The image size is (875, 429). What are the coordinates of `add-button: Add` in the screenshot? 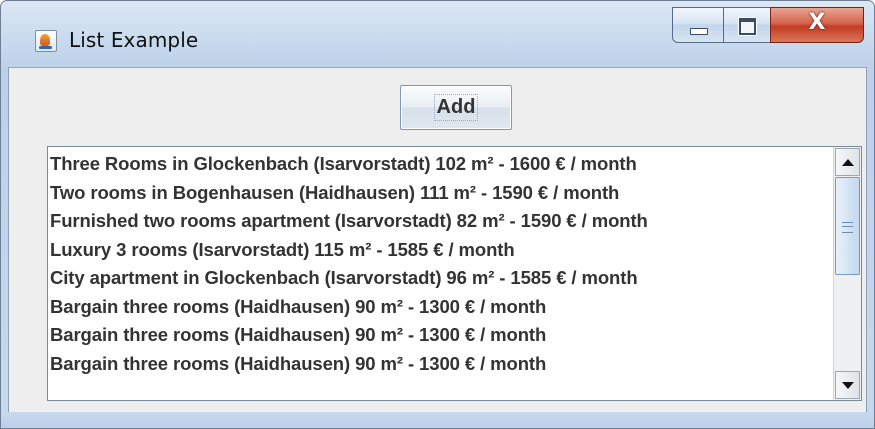 It's located at (456, 107).